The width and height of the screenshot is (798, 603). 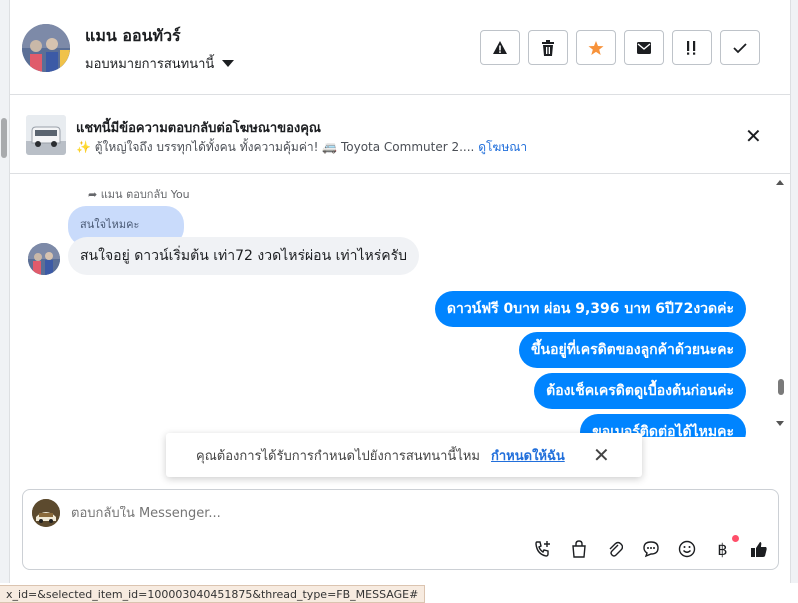 I want to click on chevron-down-icon, so click(x=228, y=63).